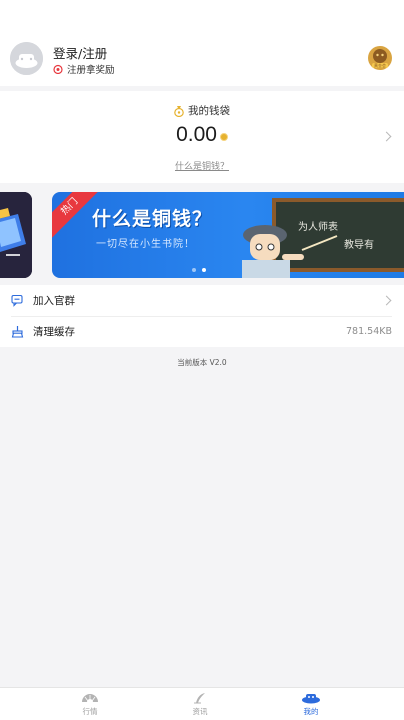 This screenshot has height=720, width=404. I want to click on coin-icon, so click(223, 137).